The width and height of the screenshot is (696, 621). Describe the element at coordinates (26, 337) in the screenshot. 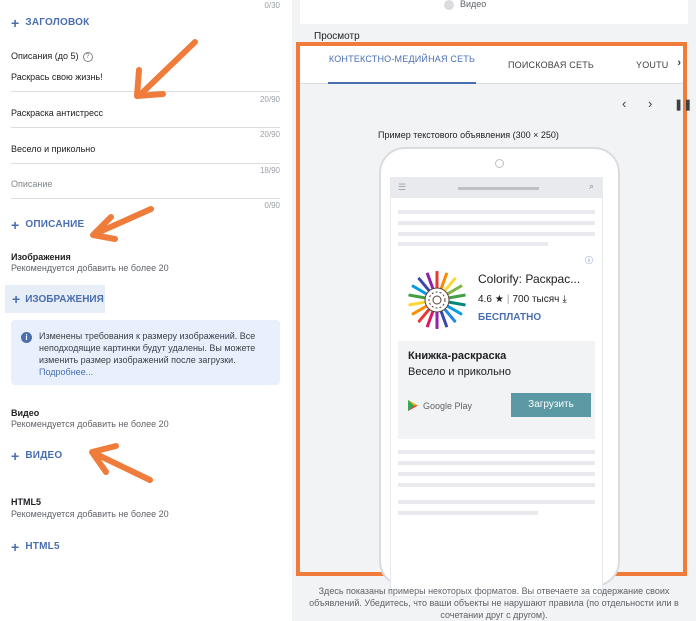

I see `info-icon: i` at that location.